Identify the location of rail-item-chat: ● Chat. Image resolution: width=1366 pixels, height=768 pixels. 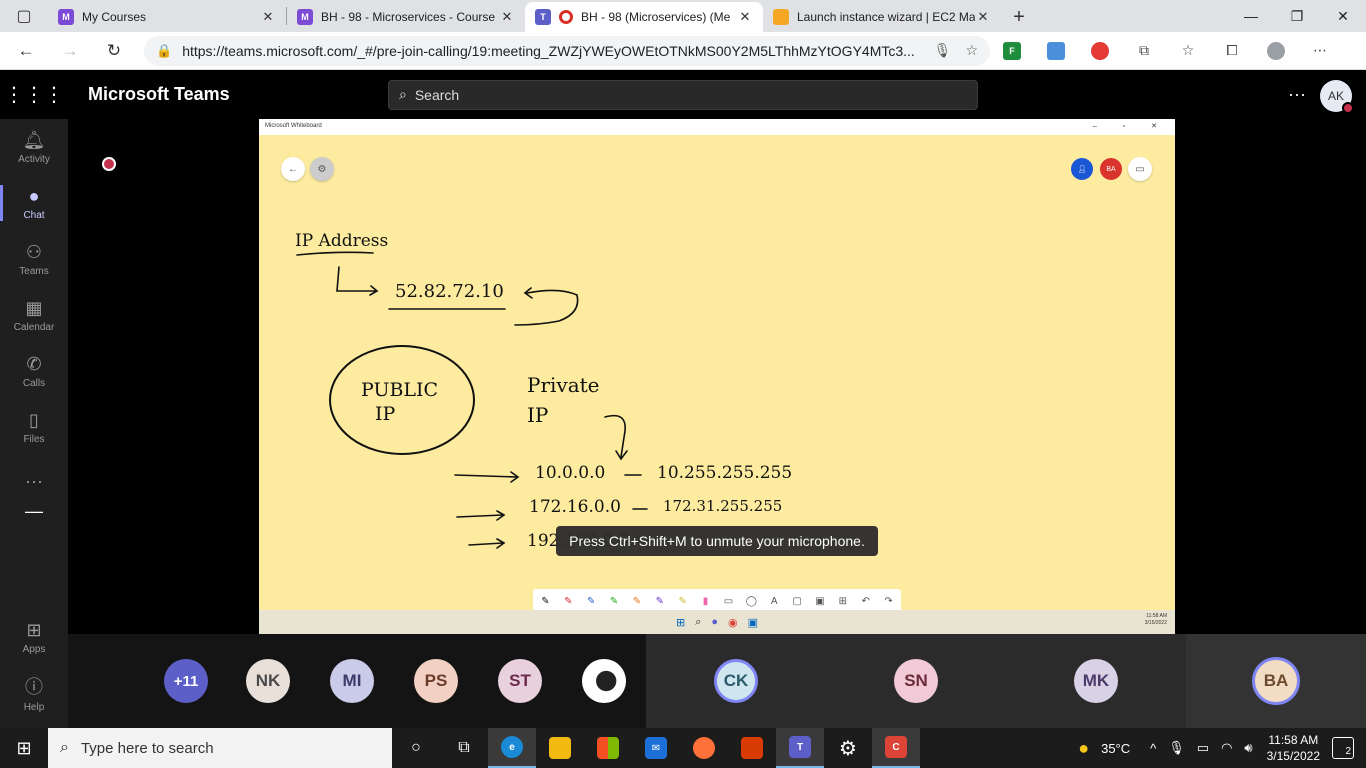
(34, 203).